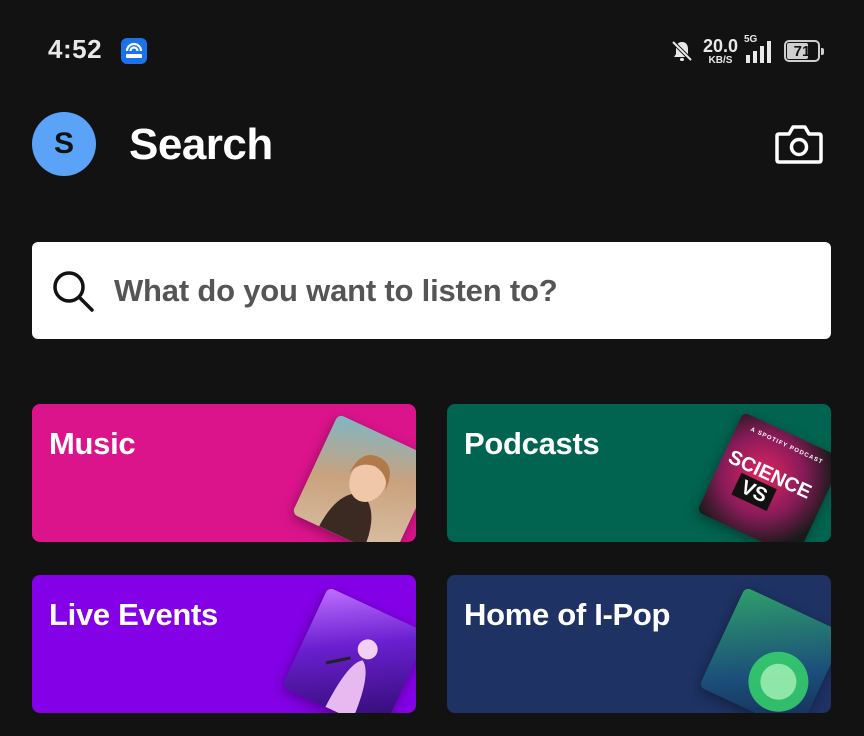 The width and height of the screenshot is (864, 736). Describe the element at coordinates (759, 49) in the screenshot. I see `cellular-signal: 5G` at that location.